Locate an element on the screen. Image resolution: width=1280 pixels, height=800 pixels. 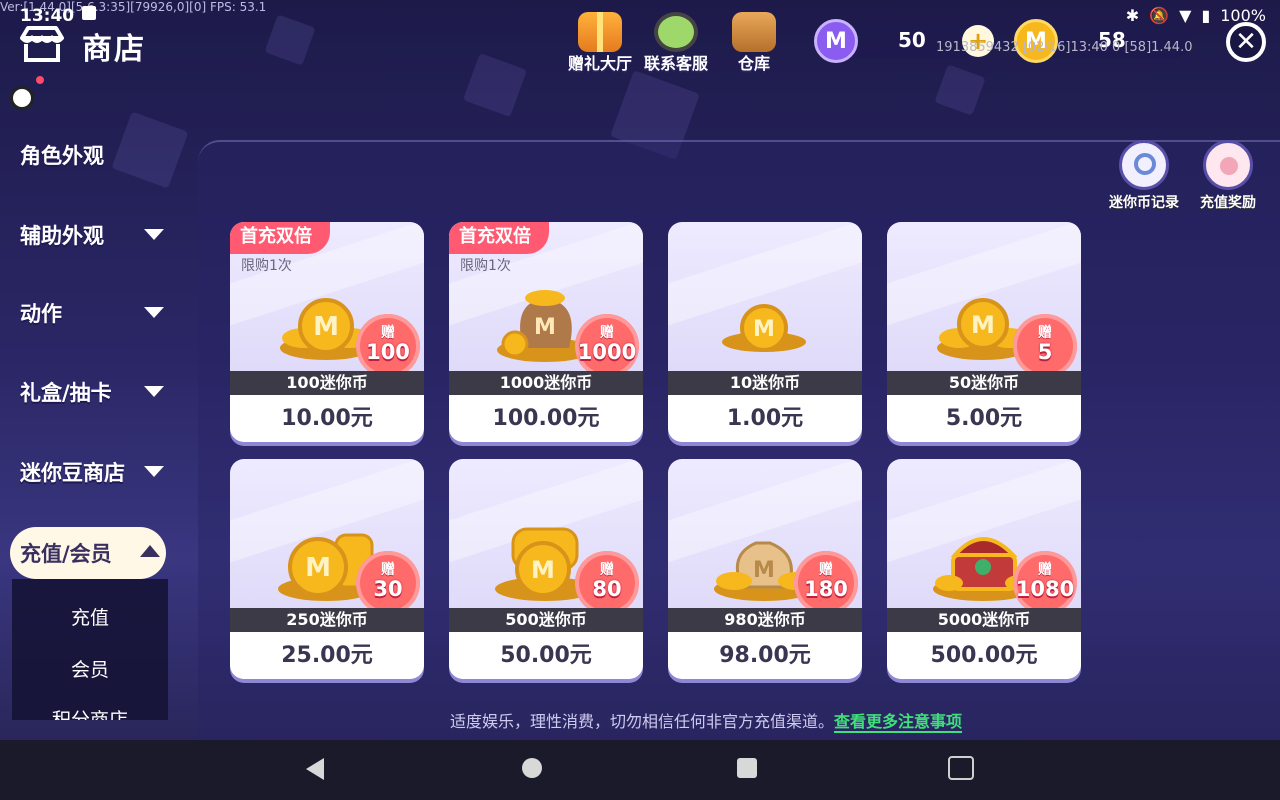
warehouse-label: 仓库 is located at coordinates (753, 63).